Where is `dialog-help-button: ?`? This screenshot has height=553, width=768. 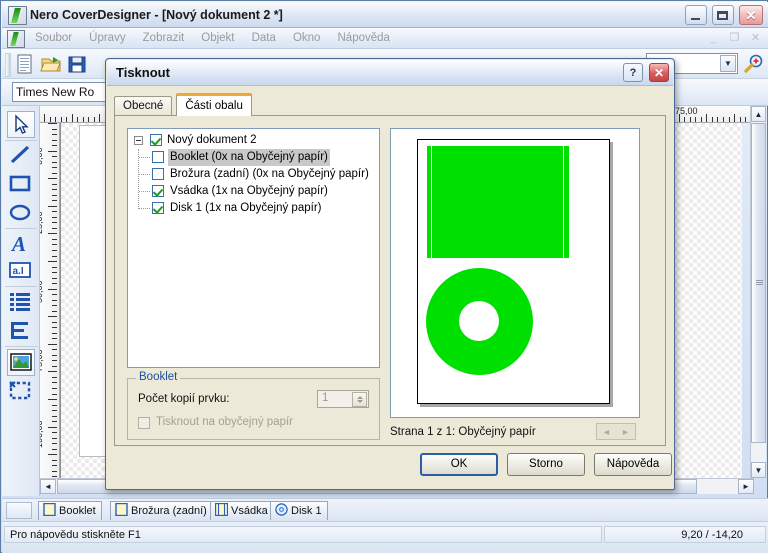
dialog-help-button: ? is located at coordinates (632, 72).